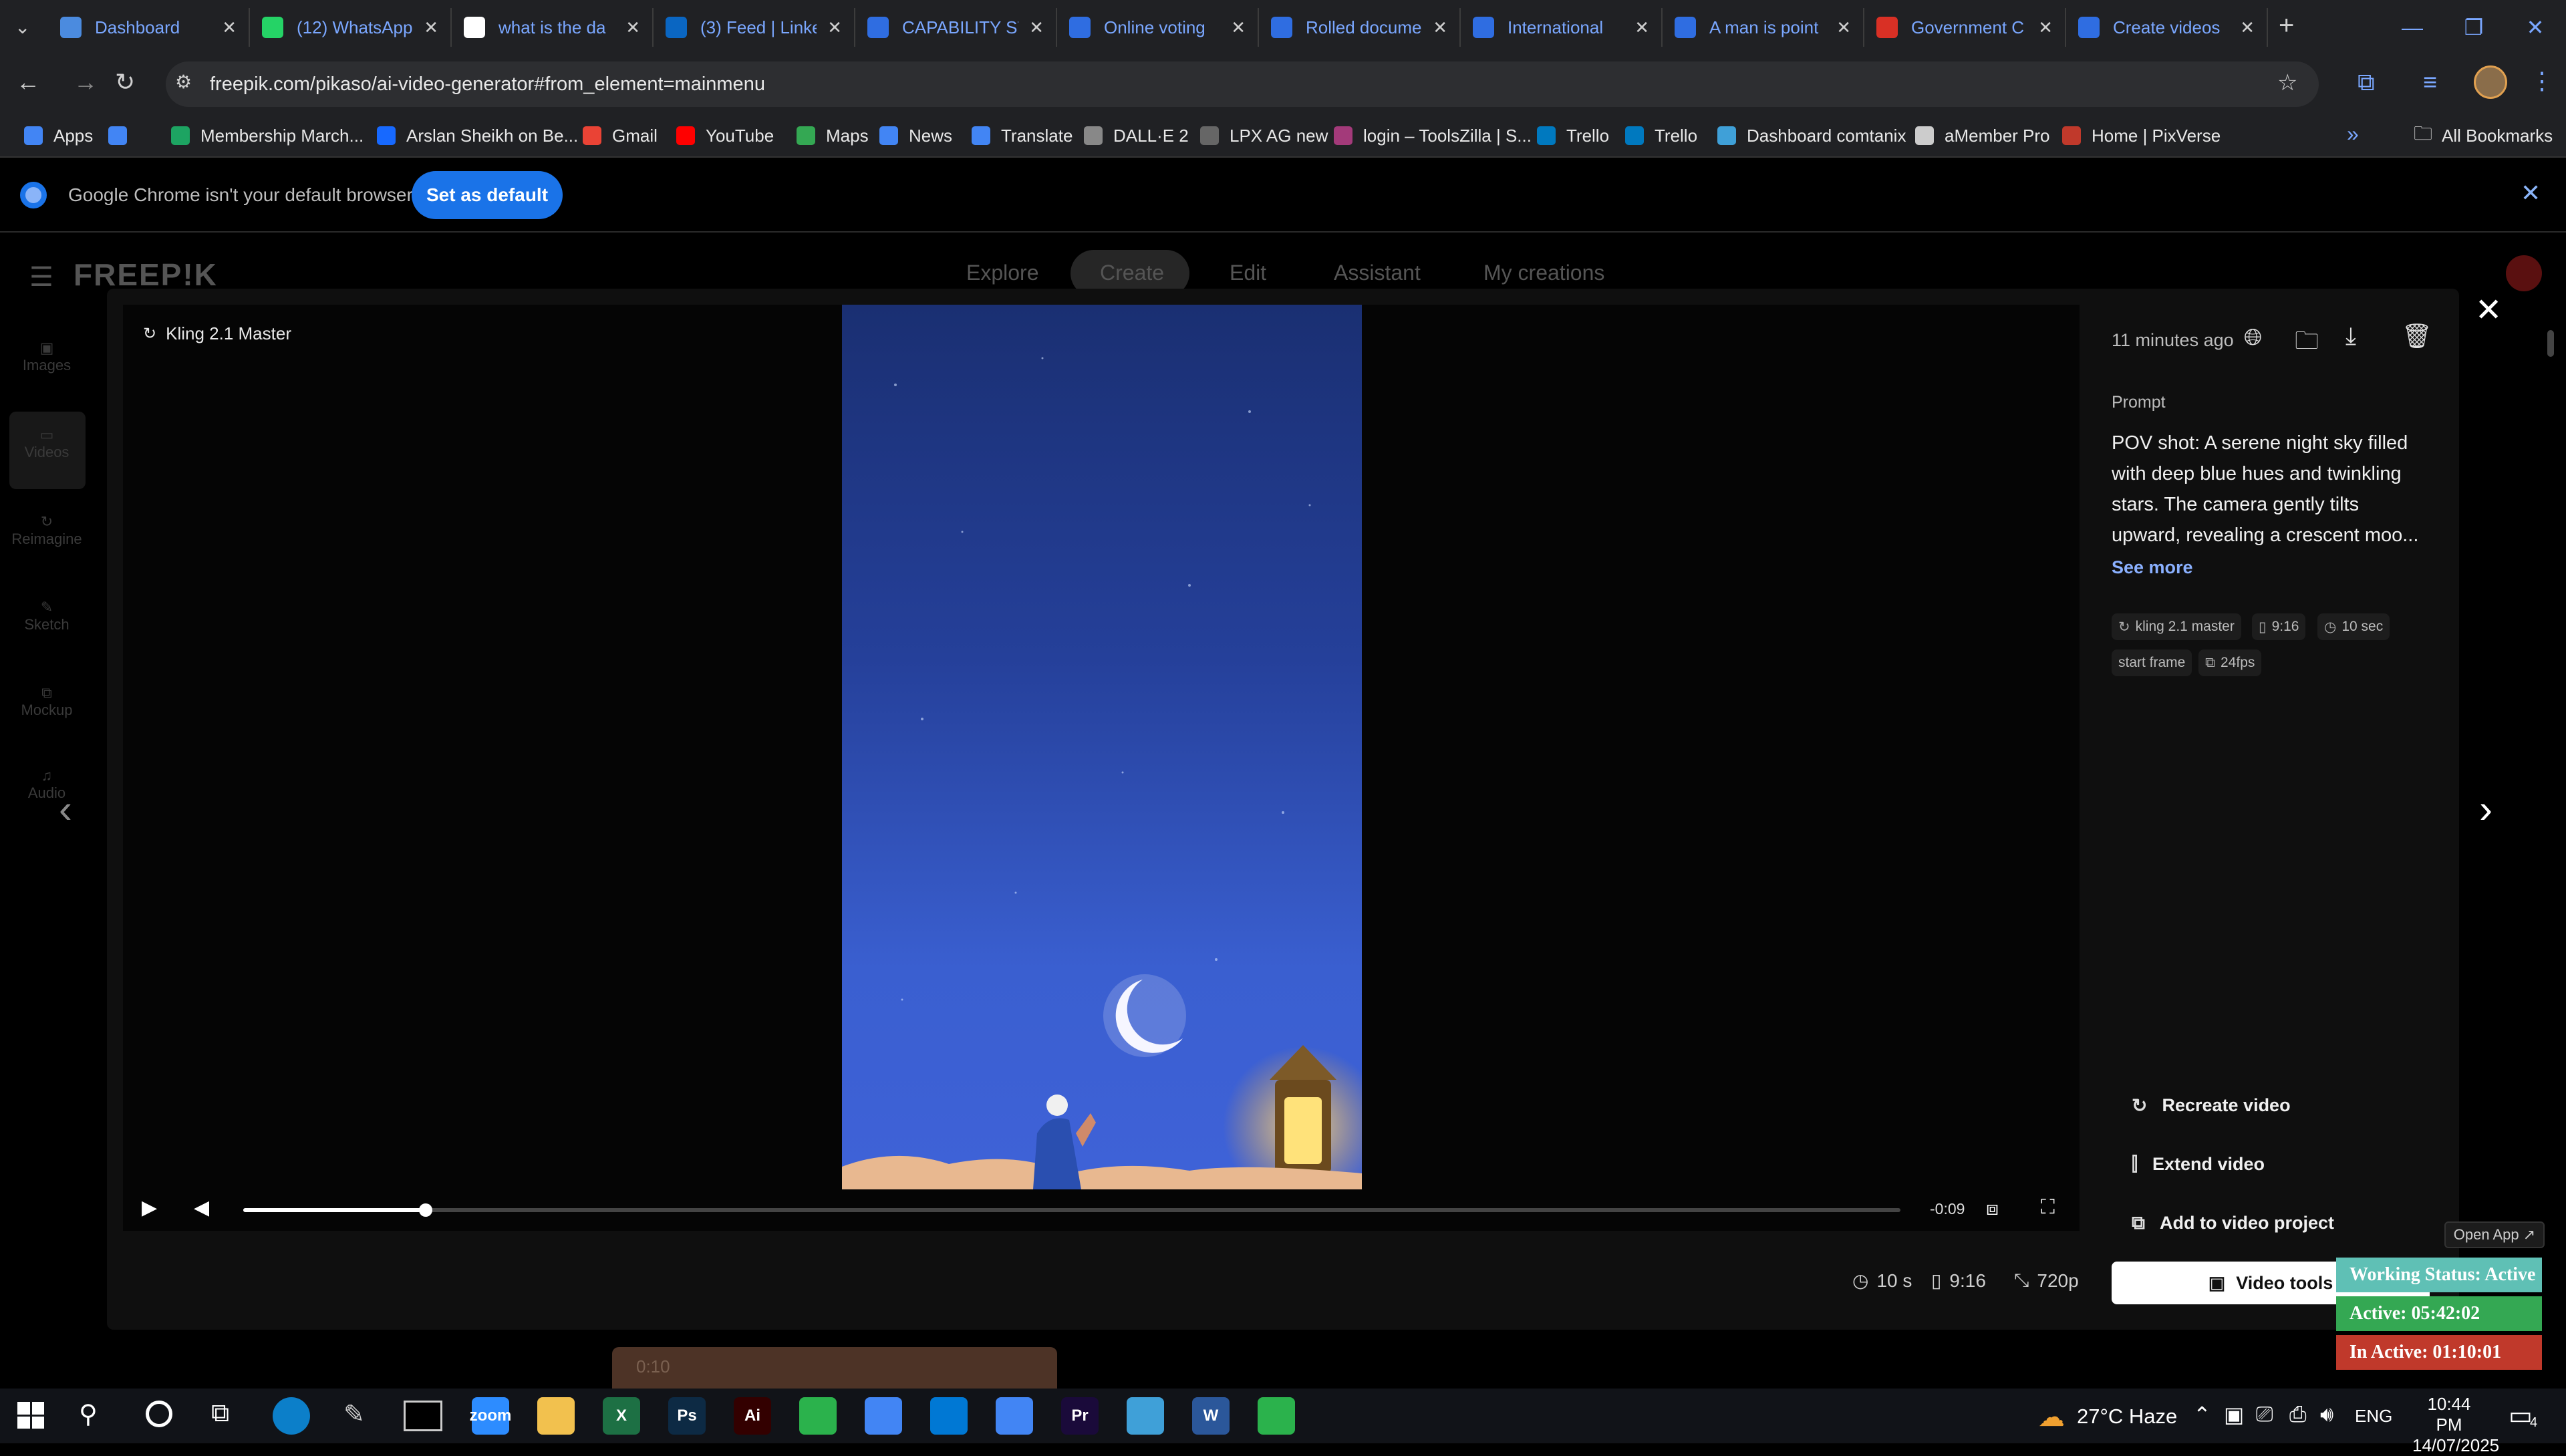  I want to click on media-control-icon: ≡, so click(2430, 82).